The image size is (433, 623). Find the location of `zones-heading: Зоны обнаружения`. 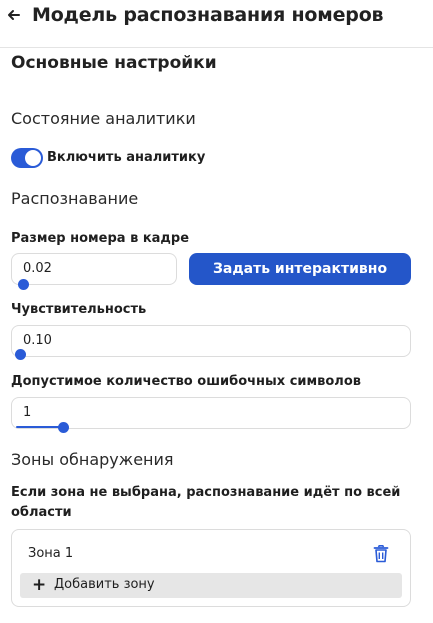

zones-heading: Зоны обнаружения is located at coordinates (92, 459).